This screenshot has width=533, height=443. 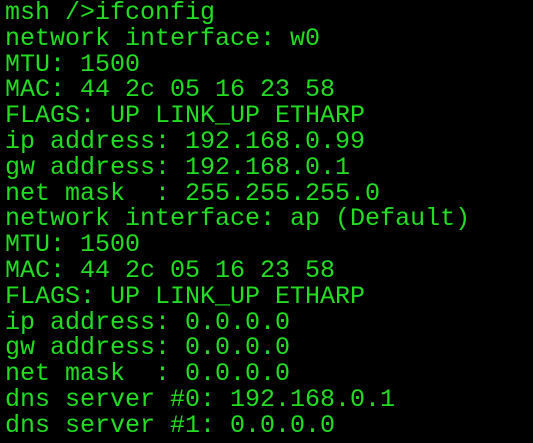 I want to click on gw-address-line: gw address: 192.168.0.1, so click(x=178, y=167).